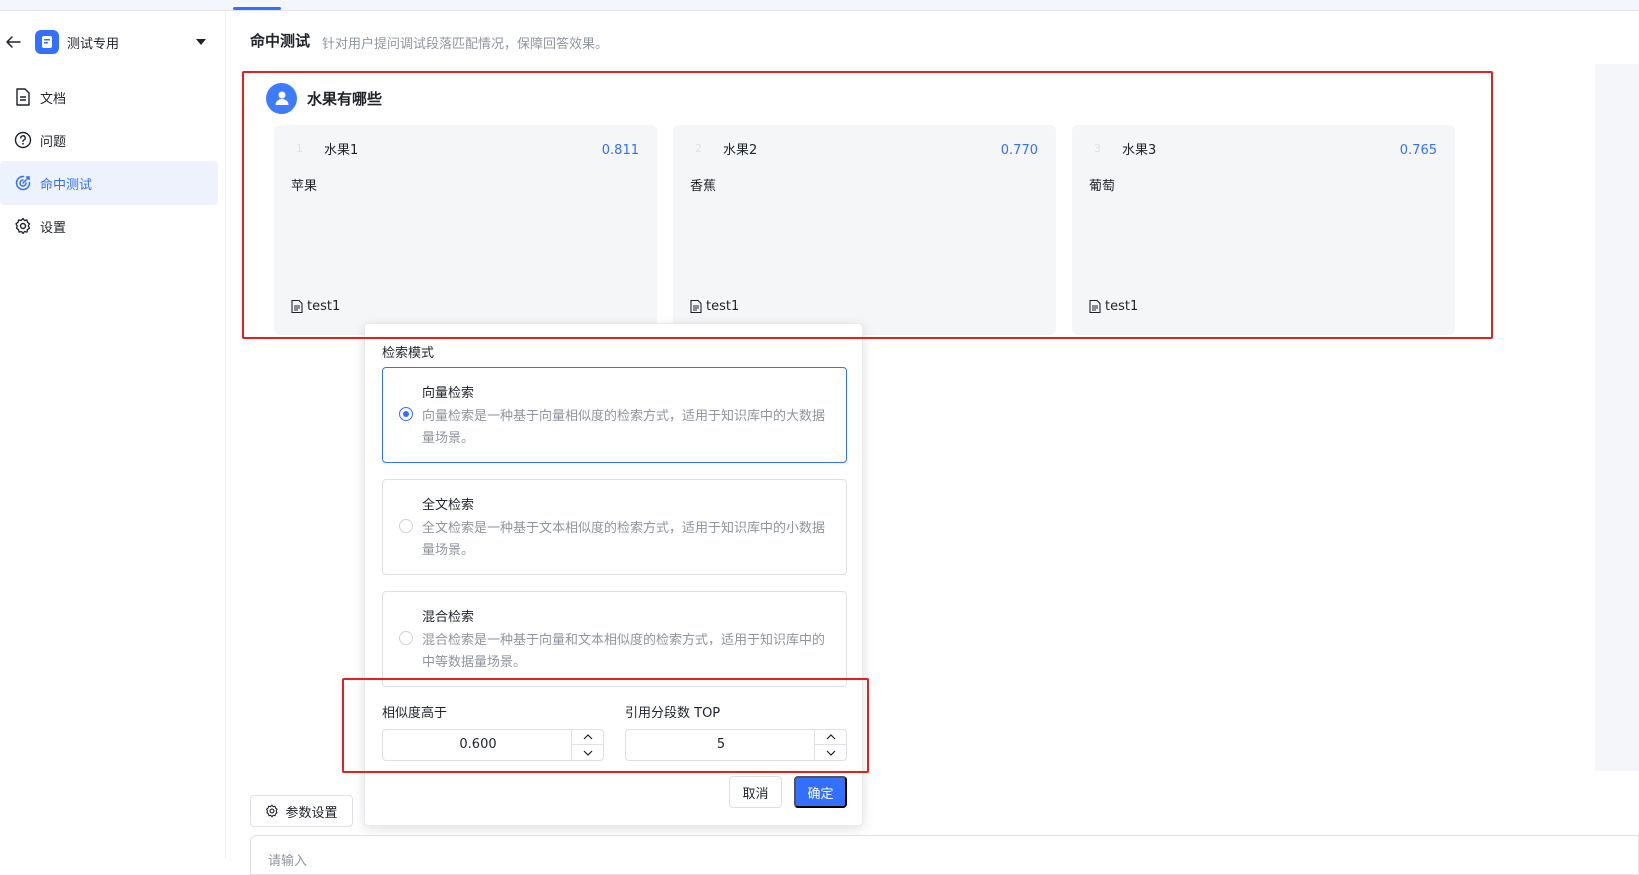 This screenshot has width=1639, height=875. What do you see at coordinates (299, 148) in the screenshot?
I see `result-index: 1` at bounding box center [299, 148].